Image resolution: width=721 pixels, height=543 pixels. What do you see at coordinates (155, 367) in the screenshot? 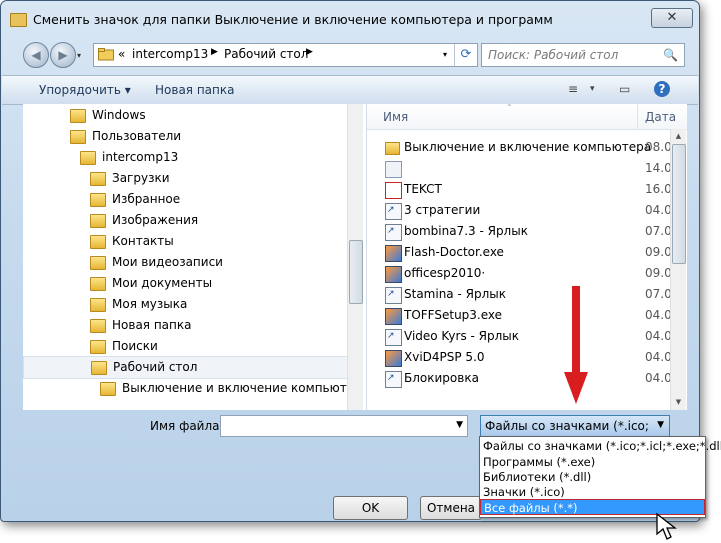
I see `tree-item-label: Рабочий стол` at bounding box center [155, 367].